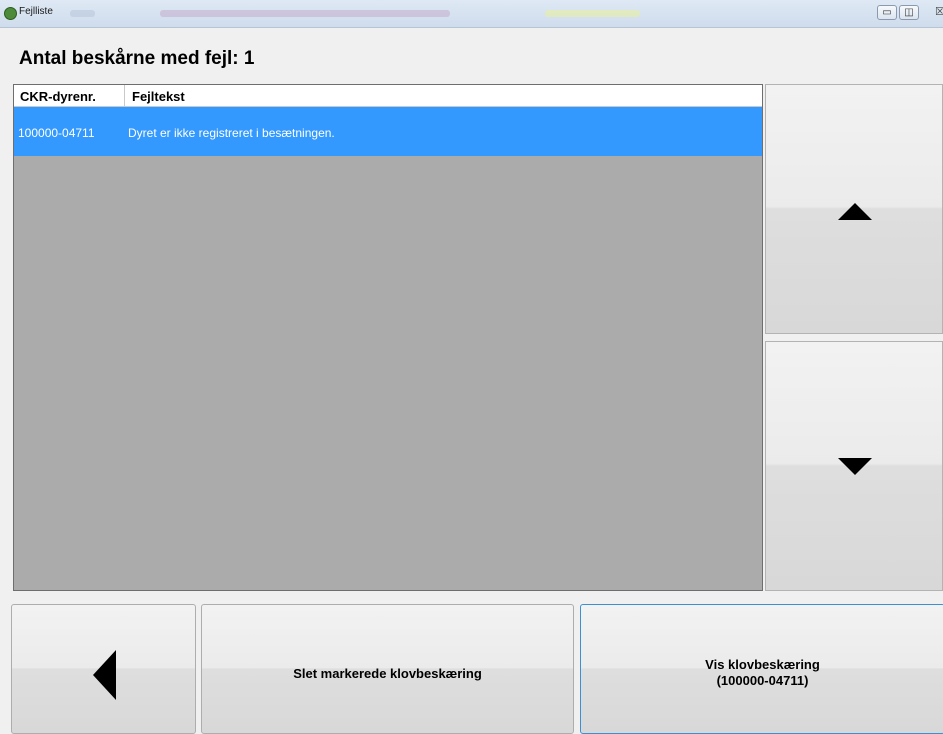 Image resolution: width=943 pixels, height=734 pixels. Describe the element at coordinates (104, 675) in the screenshot. I see `triangle-left-icon` at that location.